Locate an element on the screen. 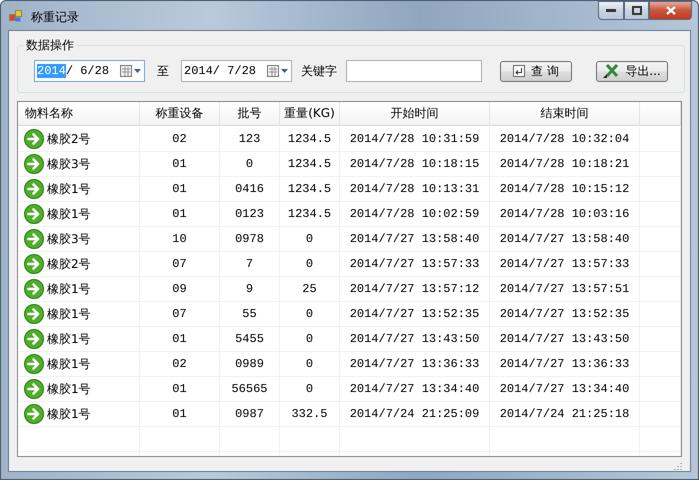 The image size is (699, 480). column-header: 物料名称 is located at coordinates (79, 114).